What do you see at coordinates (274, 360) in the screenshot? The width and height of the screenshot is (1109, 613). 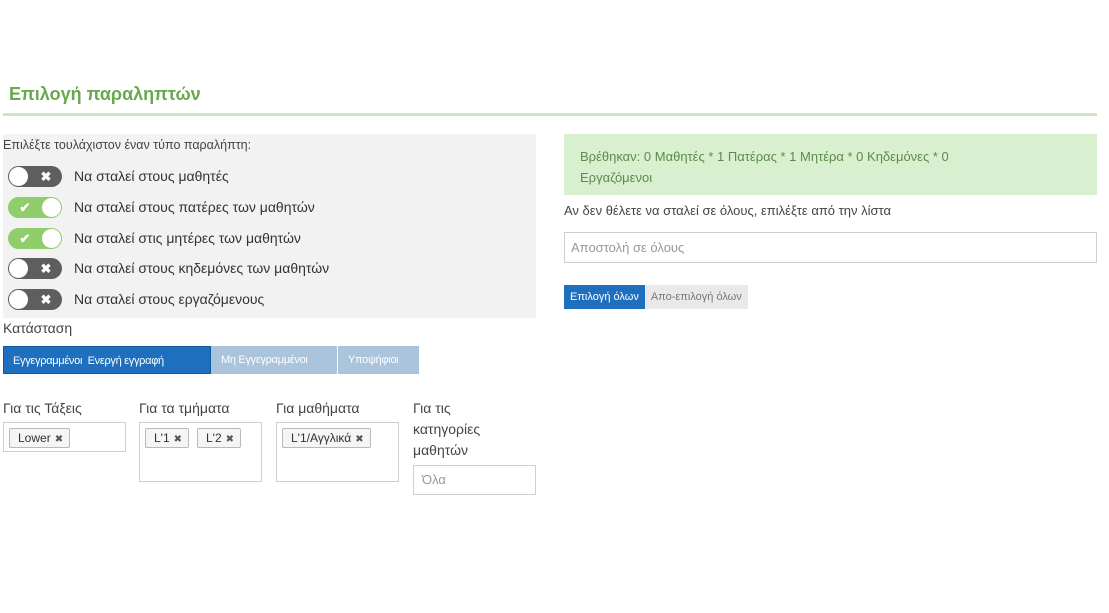 I see `status-unregistered-button: Μη Εγγεγραμμένοι` at bounding box center [274, 360].